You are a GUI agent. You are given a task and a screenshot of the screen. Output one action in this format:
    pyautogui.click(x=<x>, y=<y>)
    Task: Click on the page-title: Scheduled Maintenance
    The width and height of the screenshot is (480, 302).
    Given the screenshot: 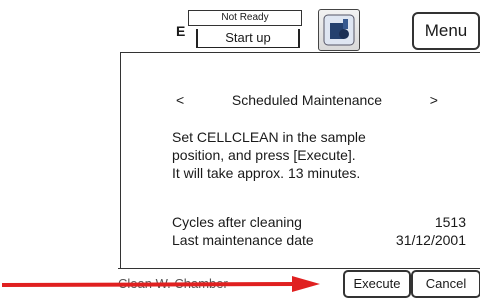 What is the action you would take?
    pyautogui.click(x=307, y=100)
    